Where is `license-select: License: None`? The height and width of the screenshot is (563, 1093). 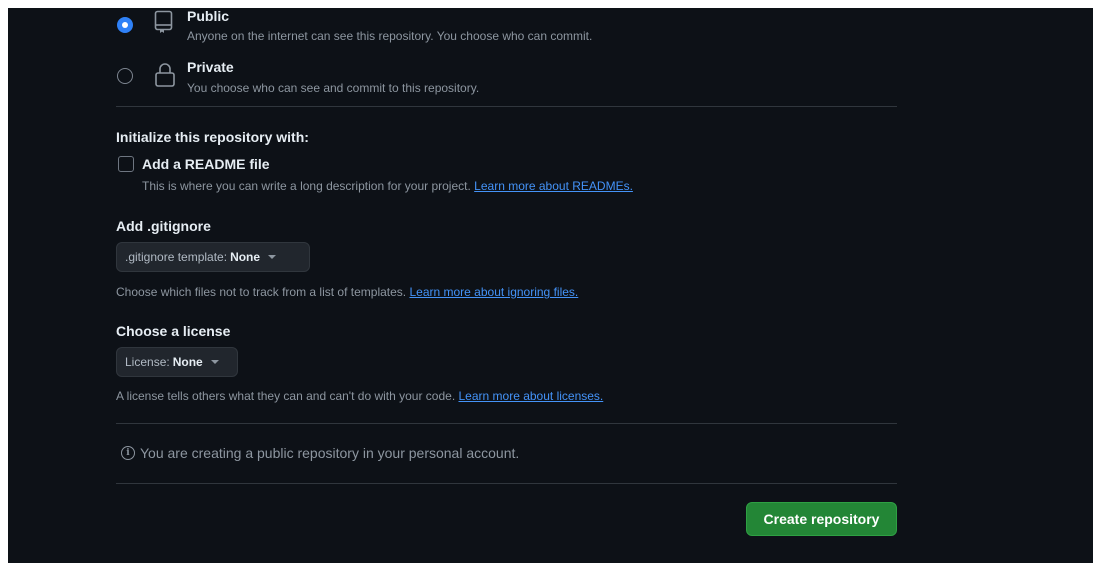 license-select: License: None is located at coordinates (177, 362).